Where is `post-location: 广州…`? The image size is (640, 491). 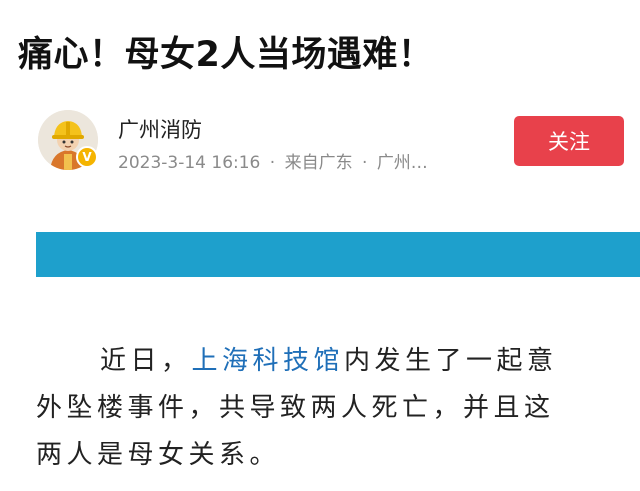 post-location: 广州… is located at coordinates (402, 163).